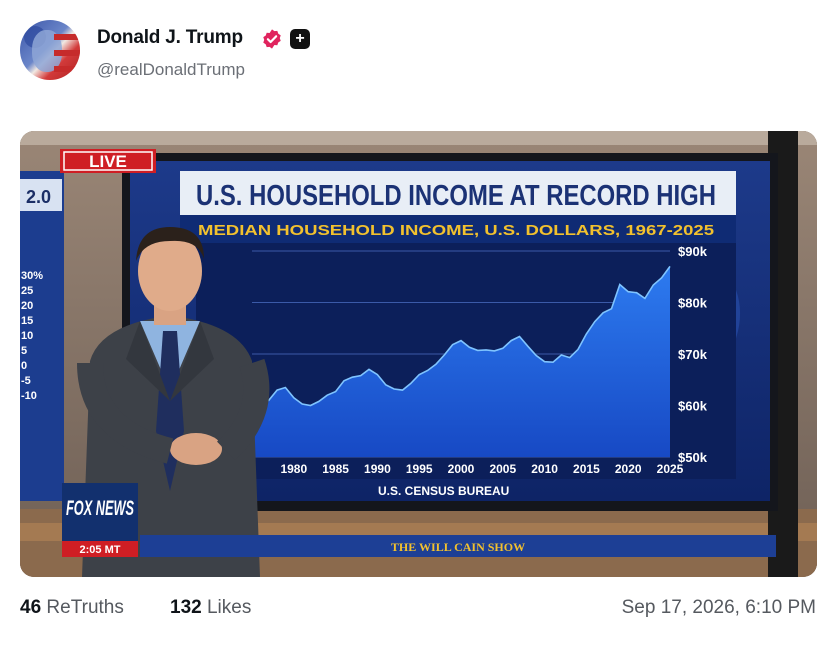  What do you see at coordinates (693, 354) in the screenshot?
I see `y-tick-label: $70k` at bounding box center [693, 354].